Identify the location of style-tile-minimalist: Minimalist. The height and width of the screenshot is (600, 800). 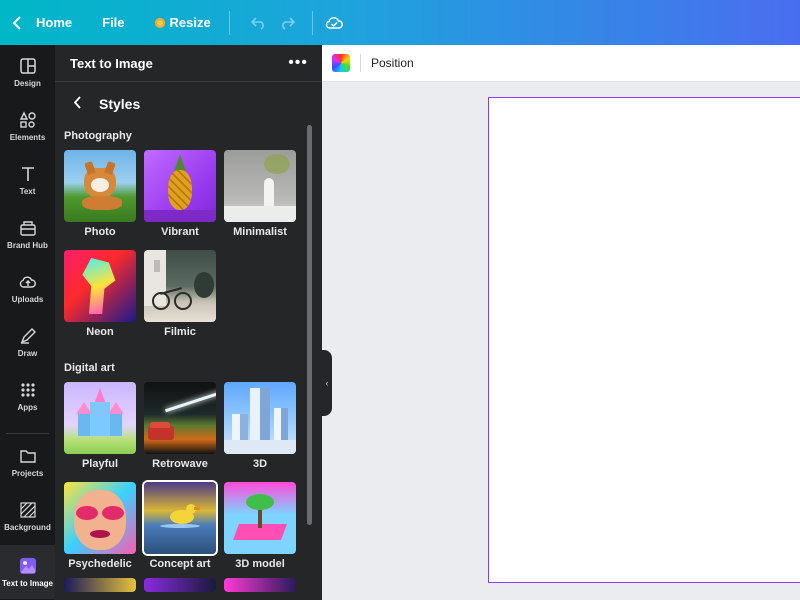
(260, 196).